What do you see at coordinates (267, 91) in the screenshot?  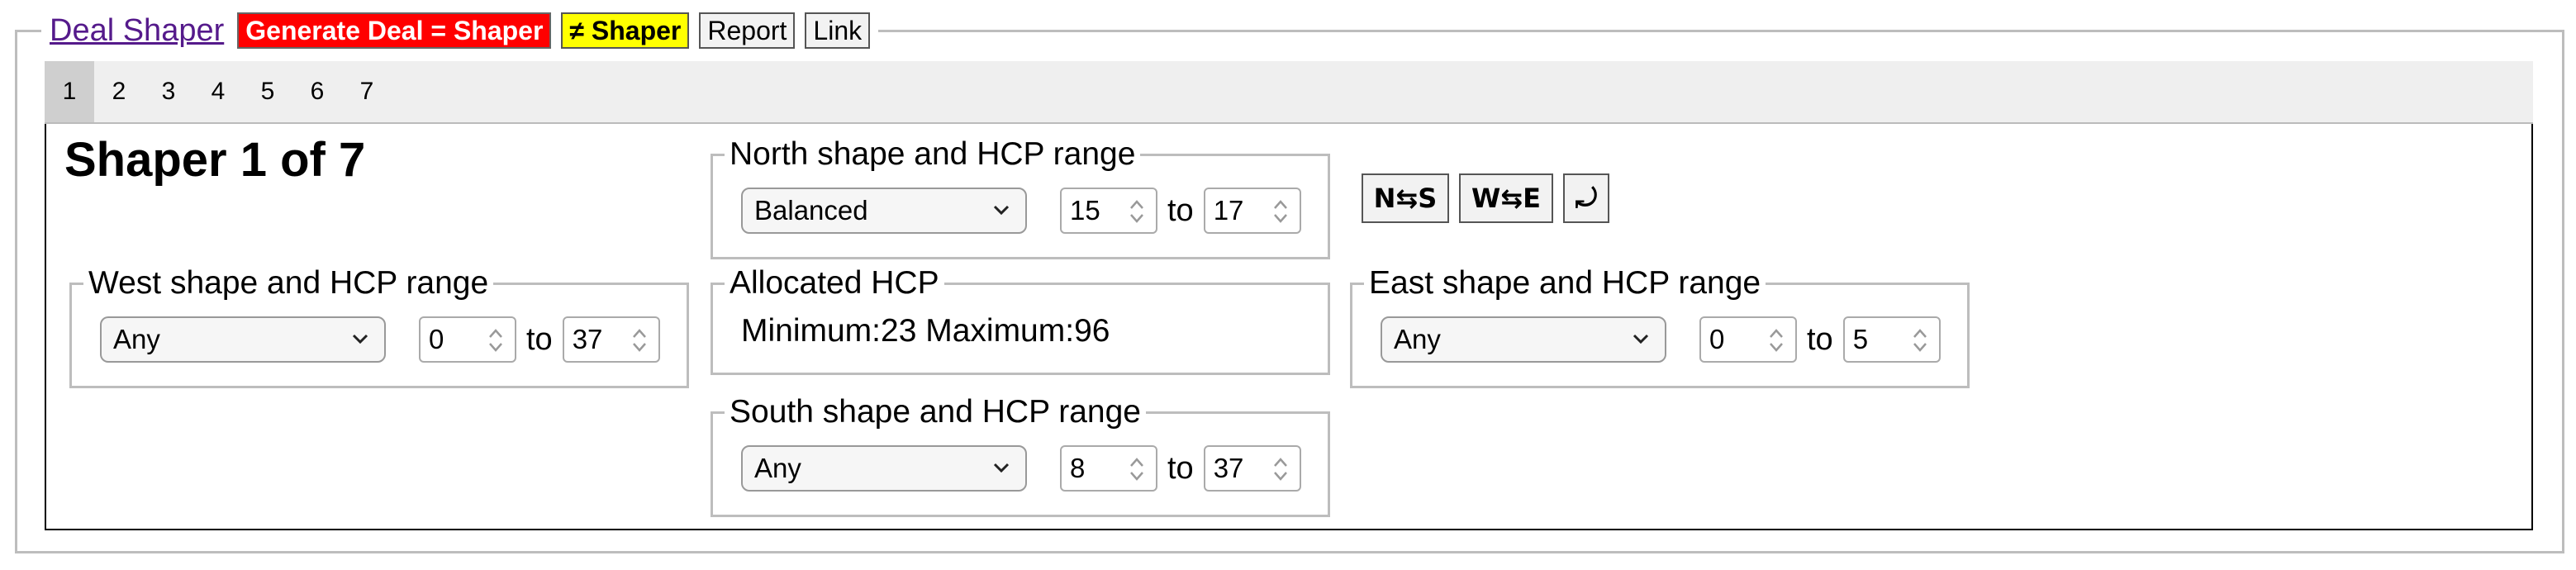 I see `tab-5: 5` at bounding box center [267, 91].